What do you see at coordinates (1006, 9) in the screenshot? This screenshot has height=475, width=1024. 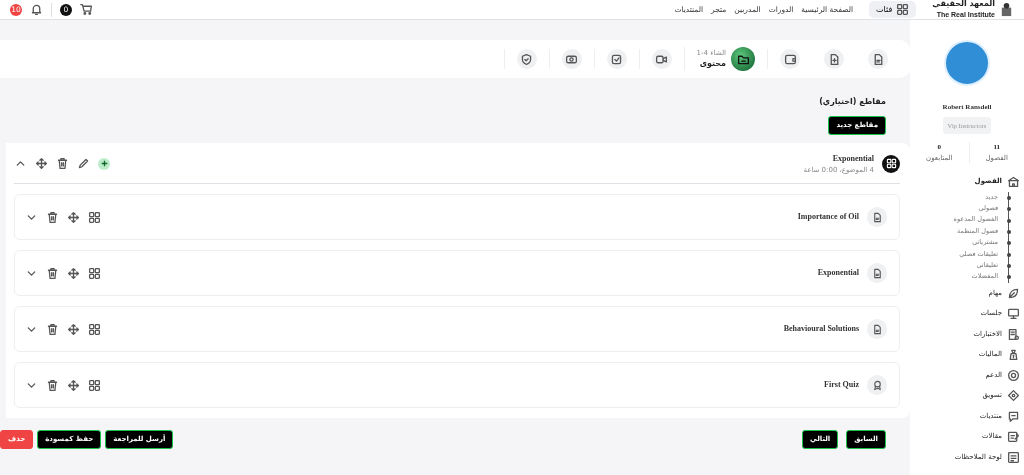 I see `logo-icon` at bounding box center [1006, 9].